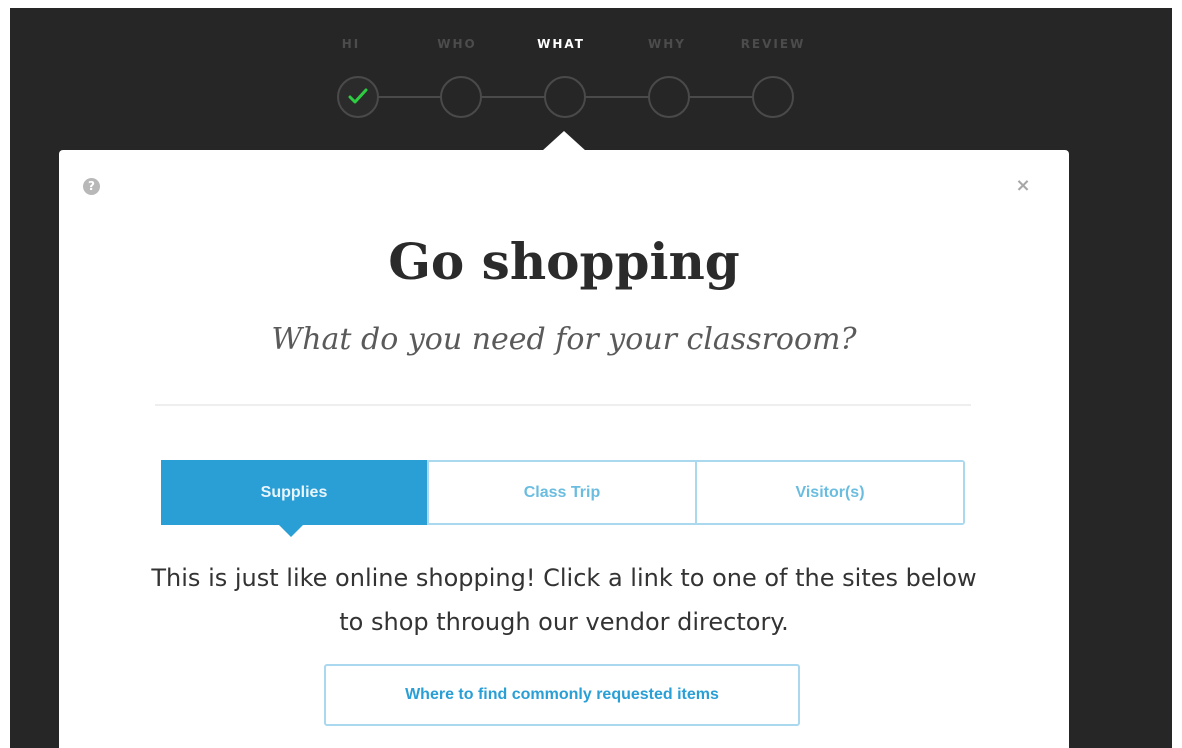 The width and height of the screenshot is (1182, 748). I want to click on divider, so click(563, 405).